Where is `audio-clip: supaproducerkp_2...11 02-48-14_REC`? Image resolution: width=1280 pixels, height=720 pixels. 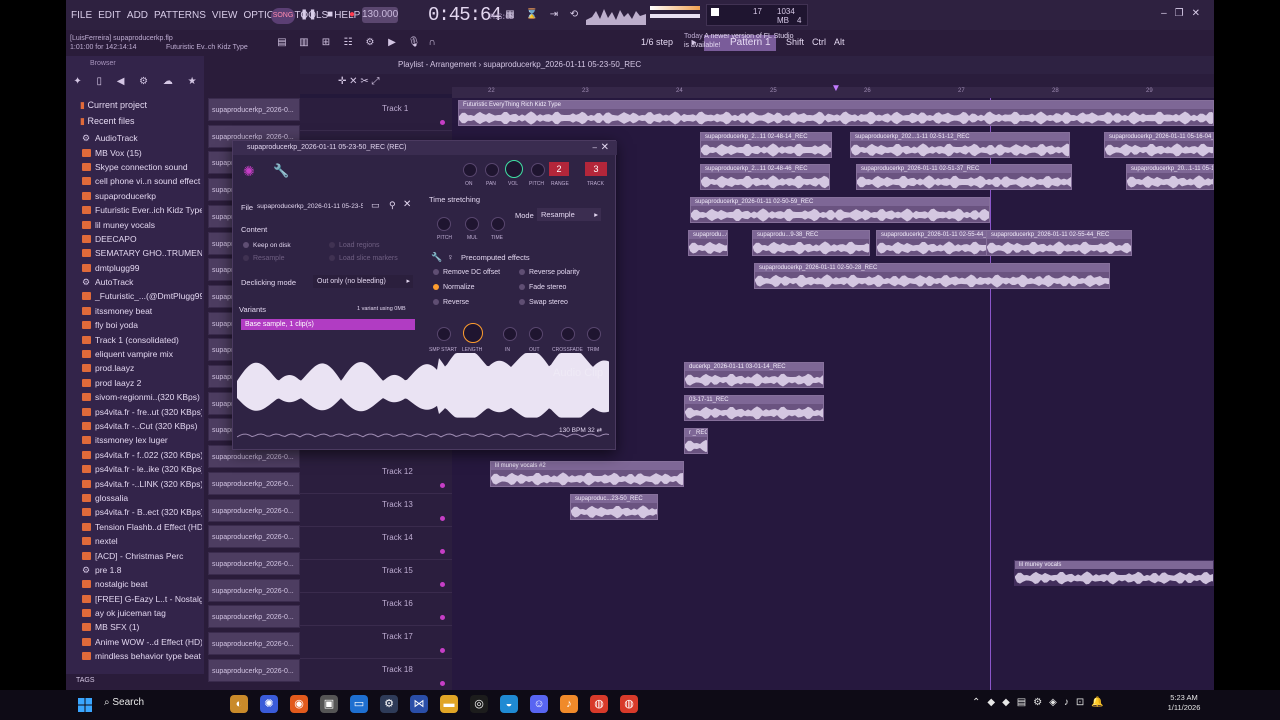
audio-clip: supaproducerkp_2...11 02-48-14_REC is located at coordinates (766, 145).